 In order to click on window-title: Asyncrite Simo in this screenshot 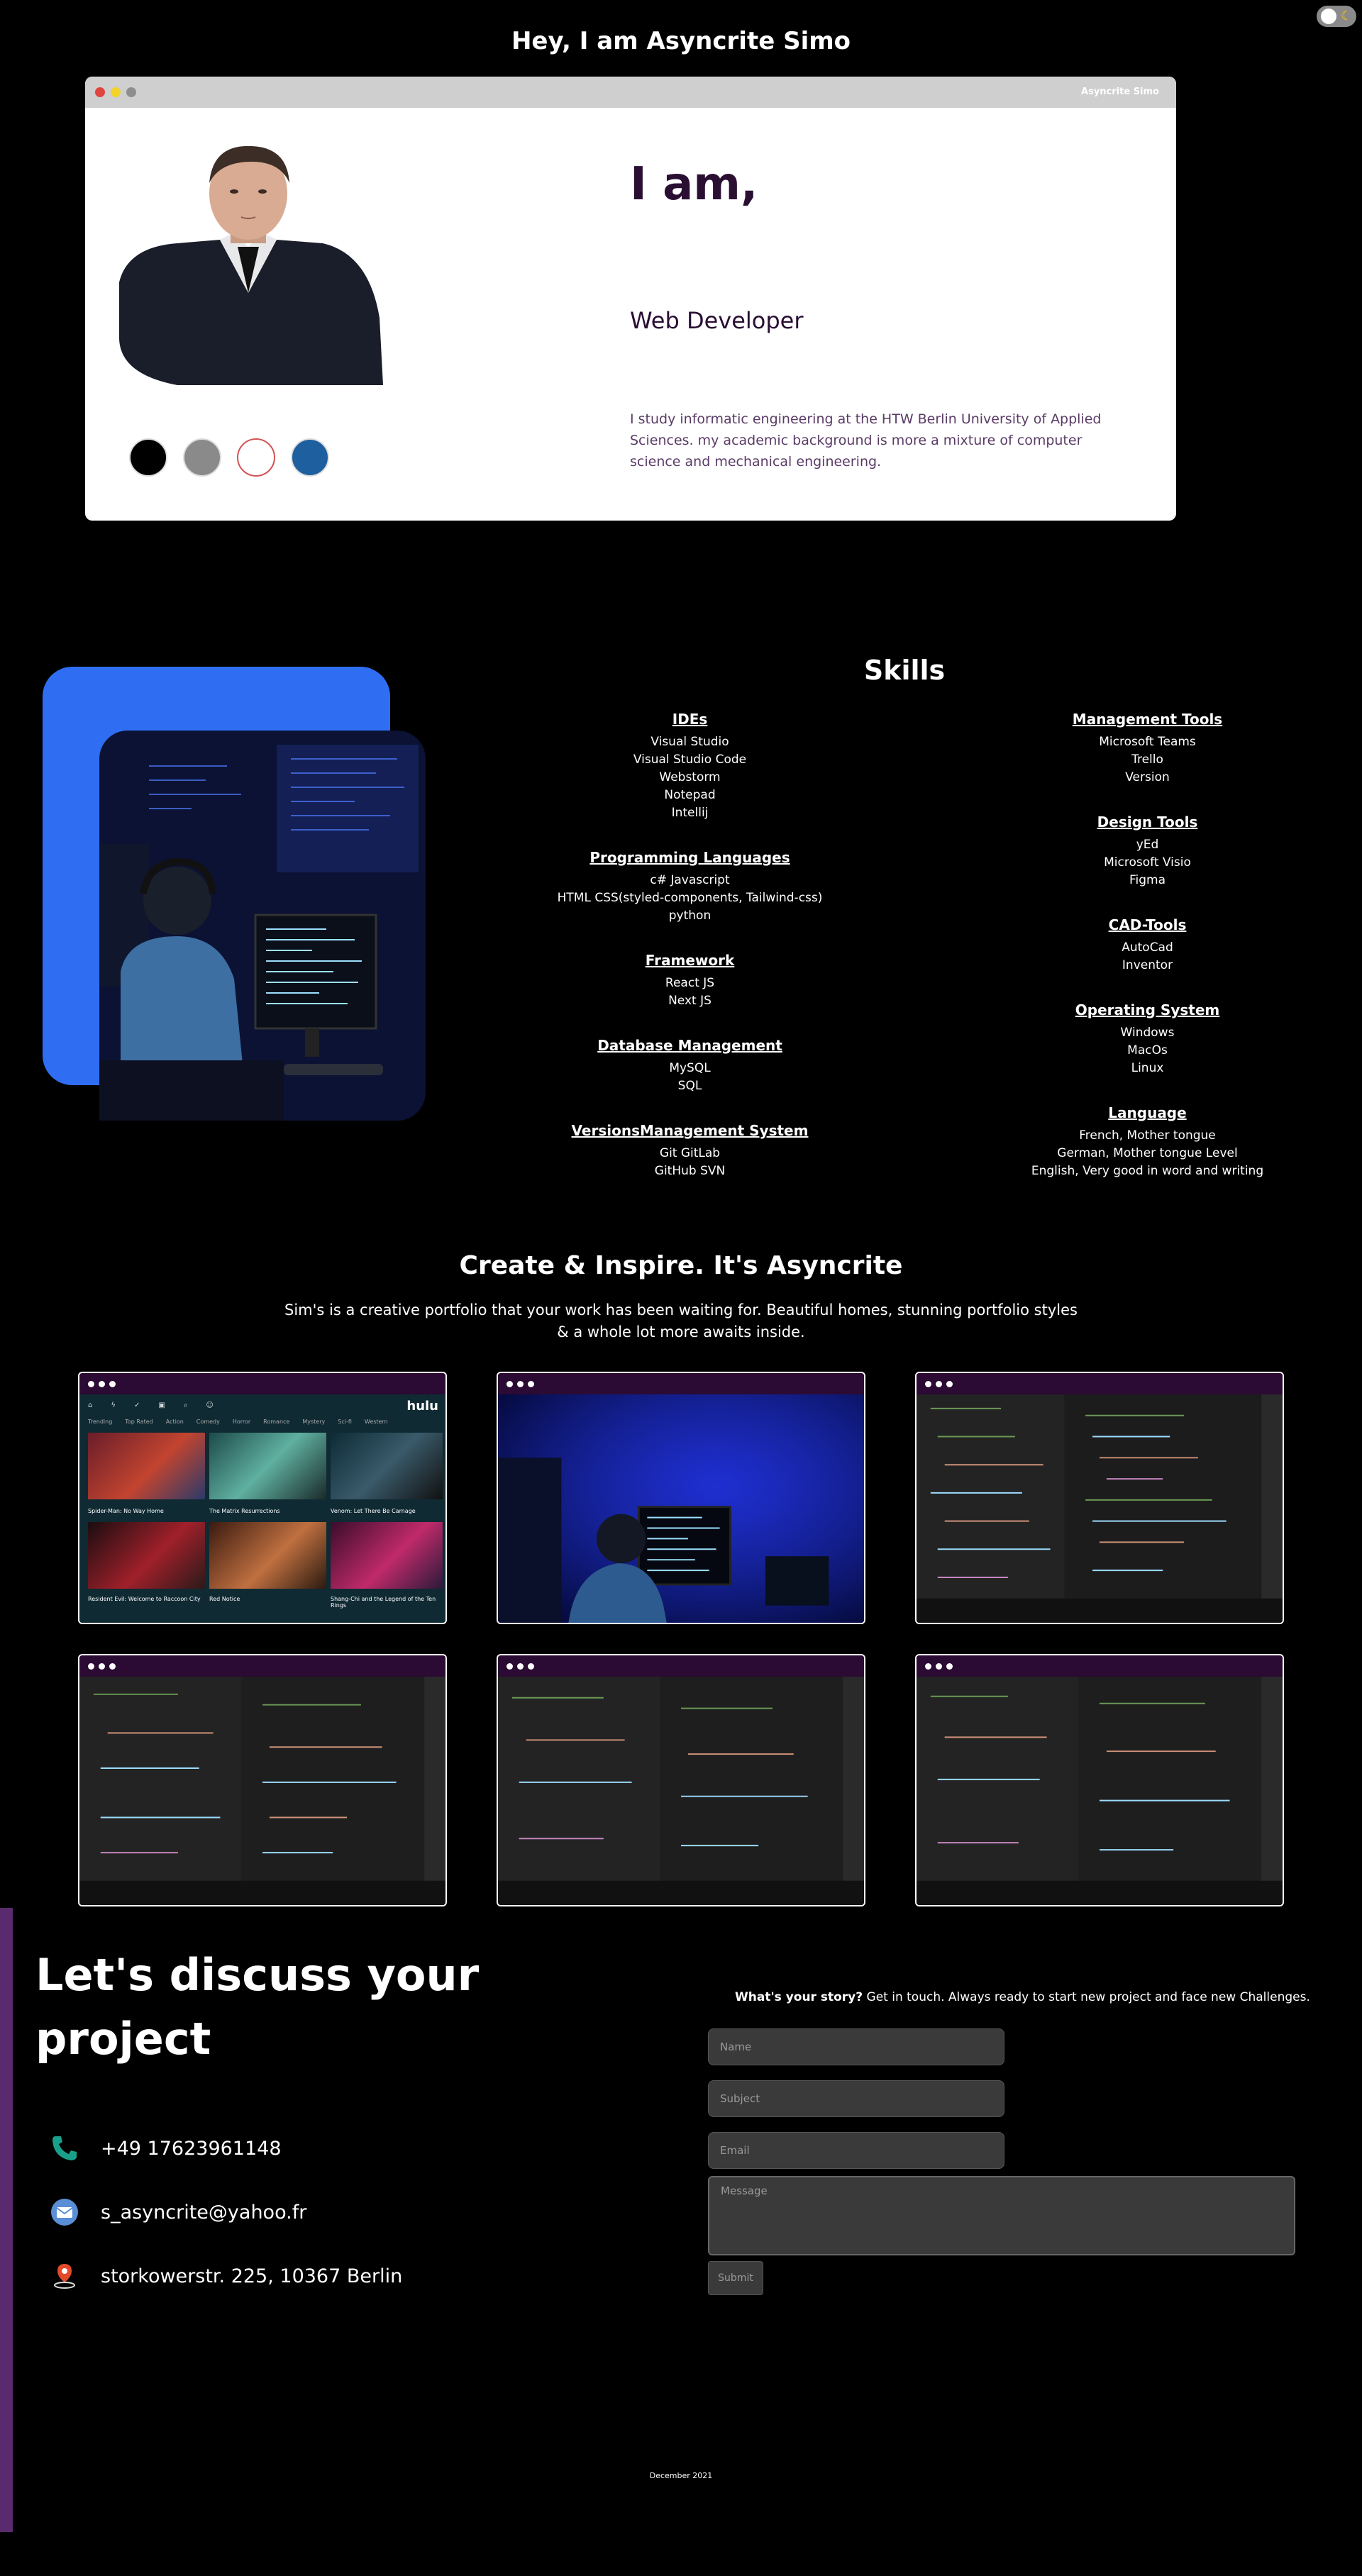, I will do `click(1120, 92)`.